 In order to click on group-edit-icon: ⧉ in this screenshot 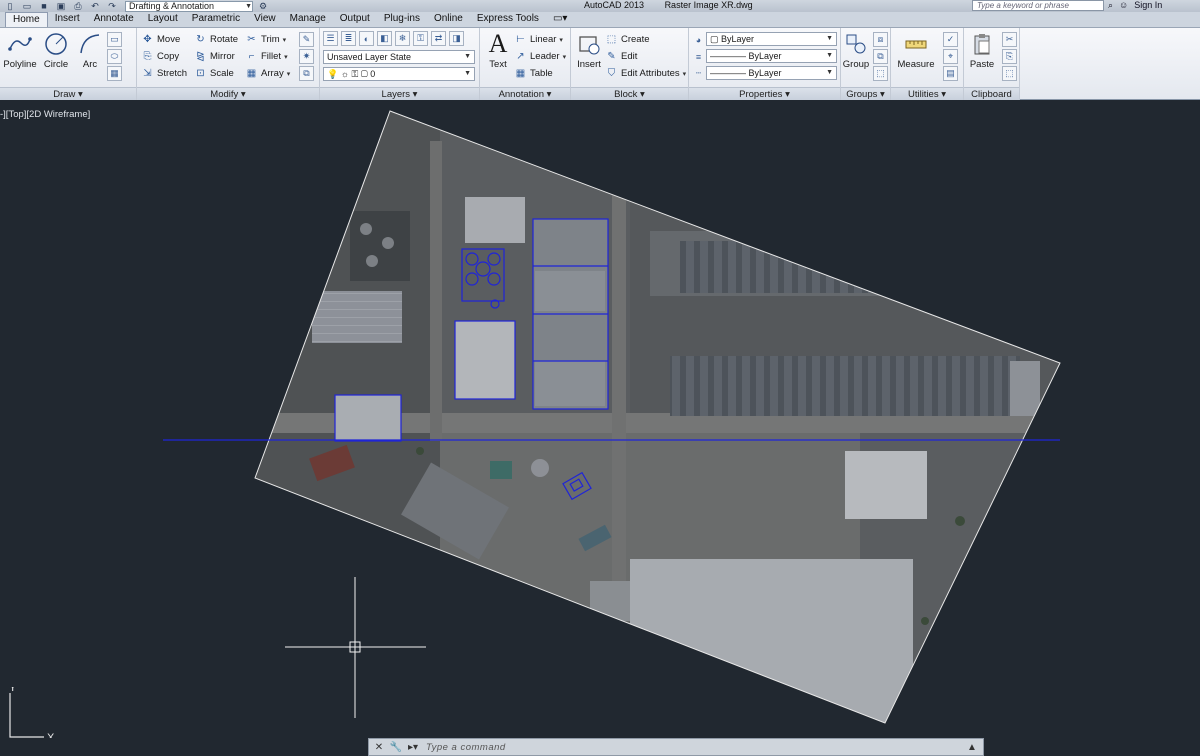, I will do `click(880, 56)`.